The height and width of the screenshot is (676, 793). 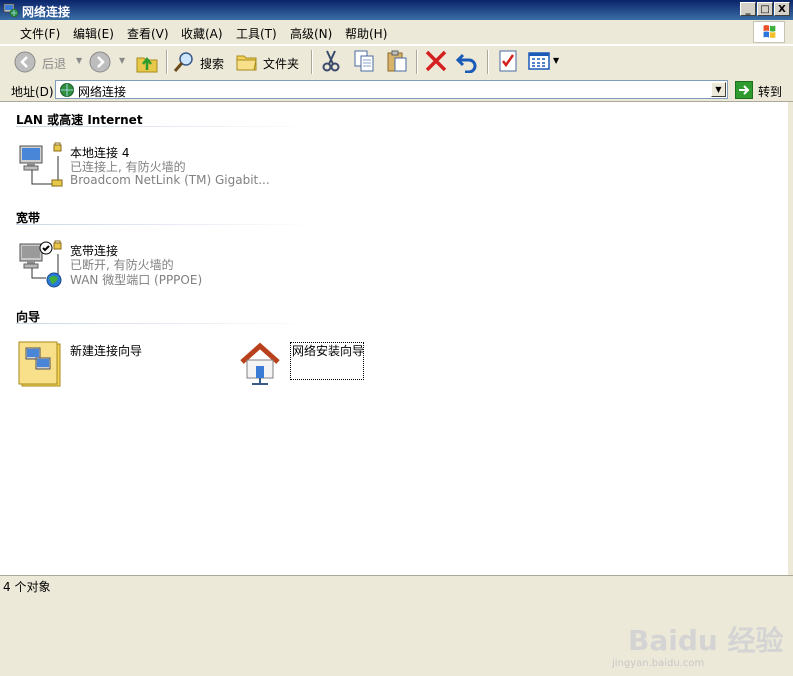 I want to click on undo-button, so click(x=467, y=62).